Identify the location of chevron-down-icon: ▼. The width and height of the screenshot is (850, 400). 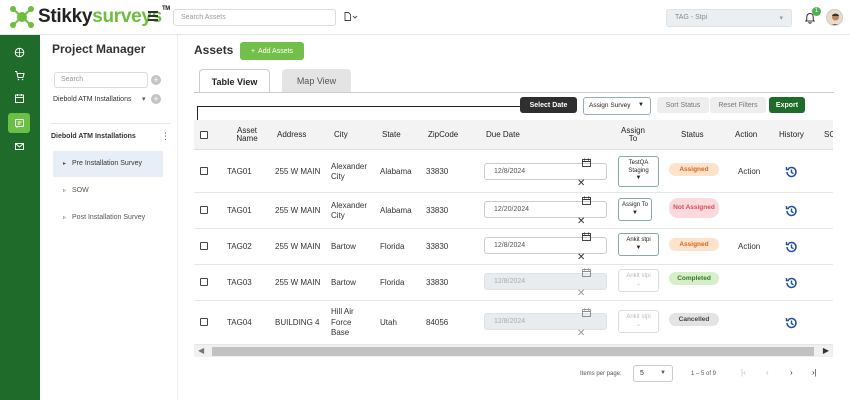
(663, 373).